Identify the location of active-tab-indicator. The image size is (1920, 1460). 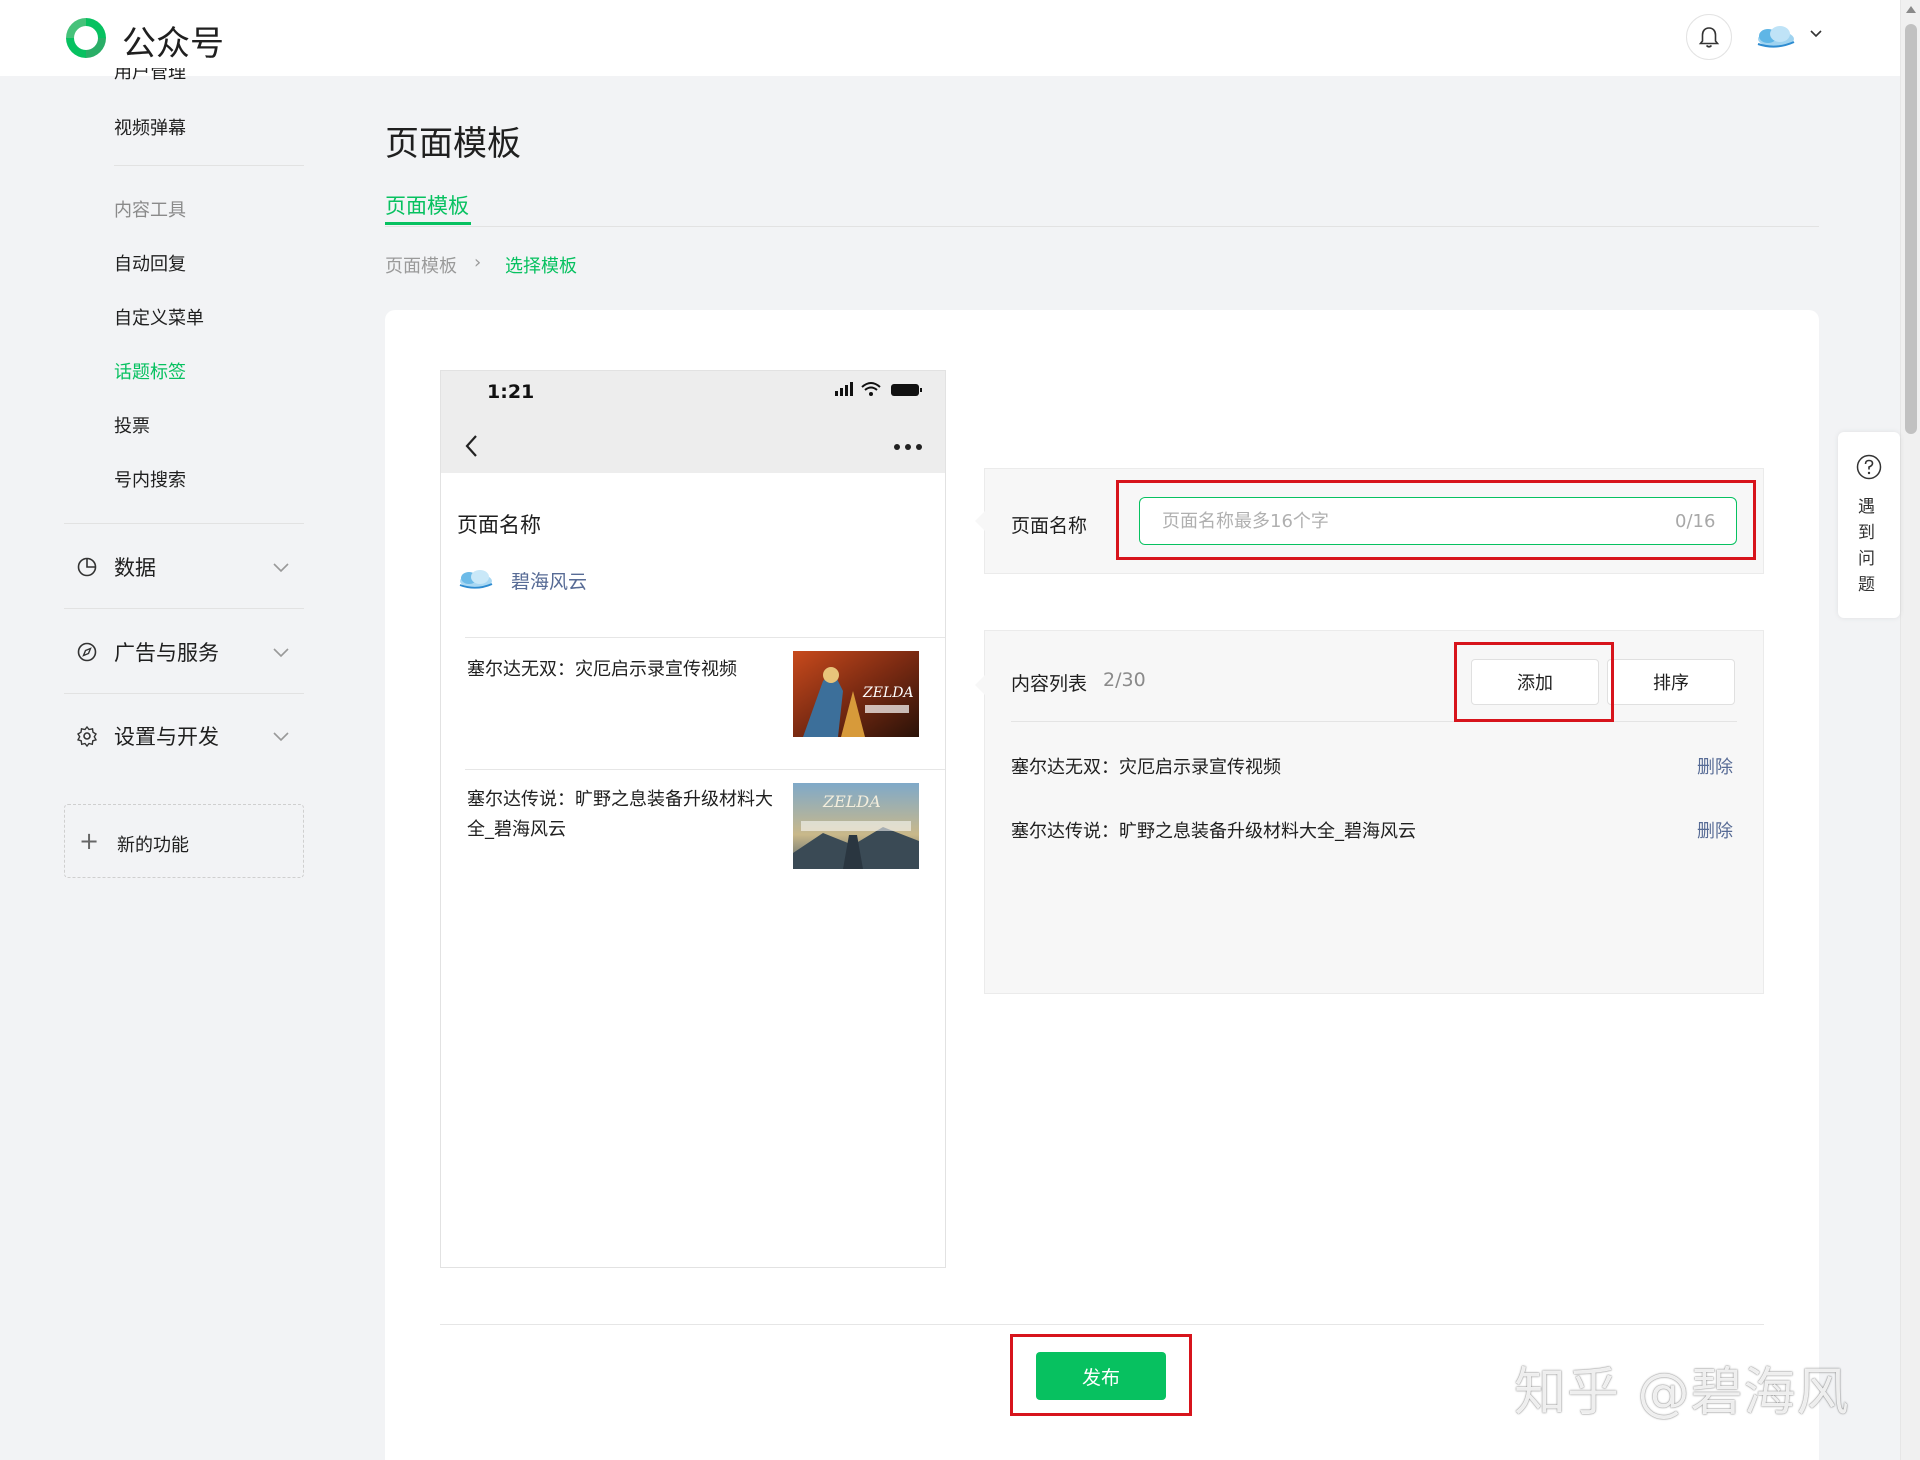
(428, 223).